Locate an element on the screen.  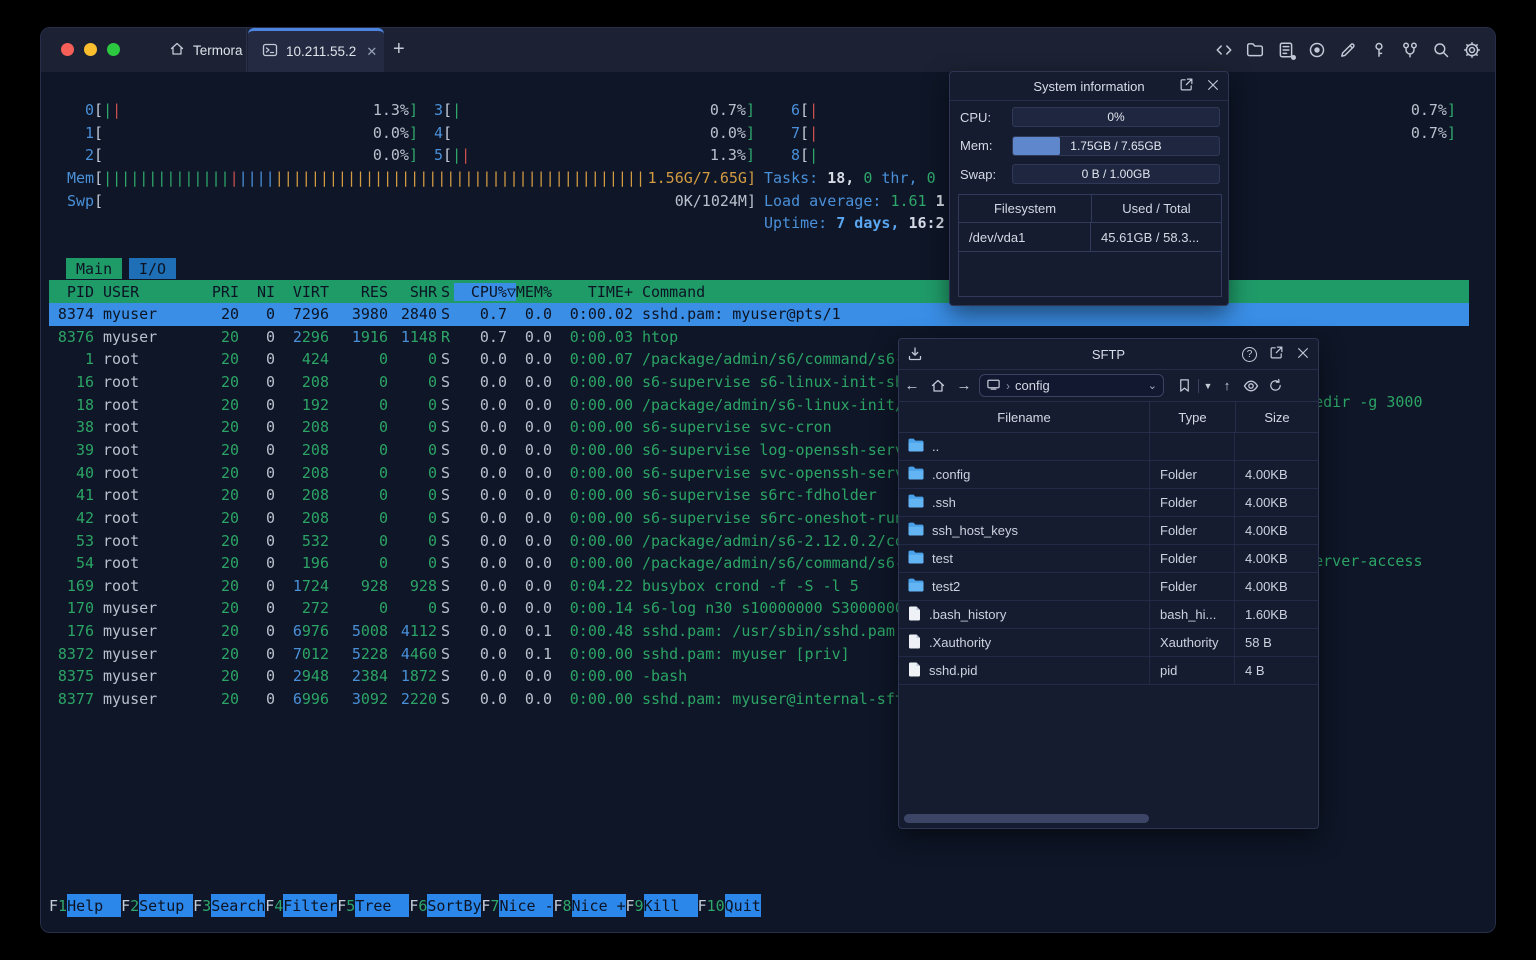
bookmark-dropdown-icon: ▼ is located at coordinates (1208, 386).